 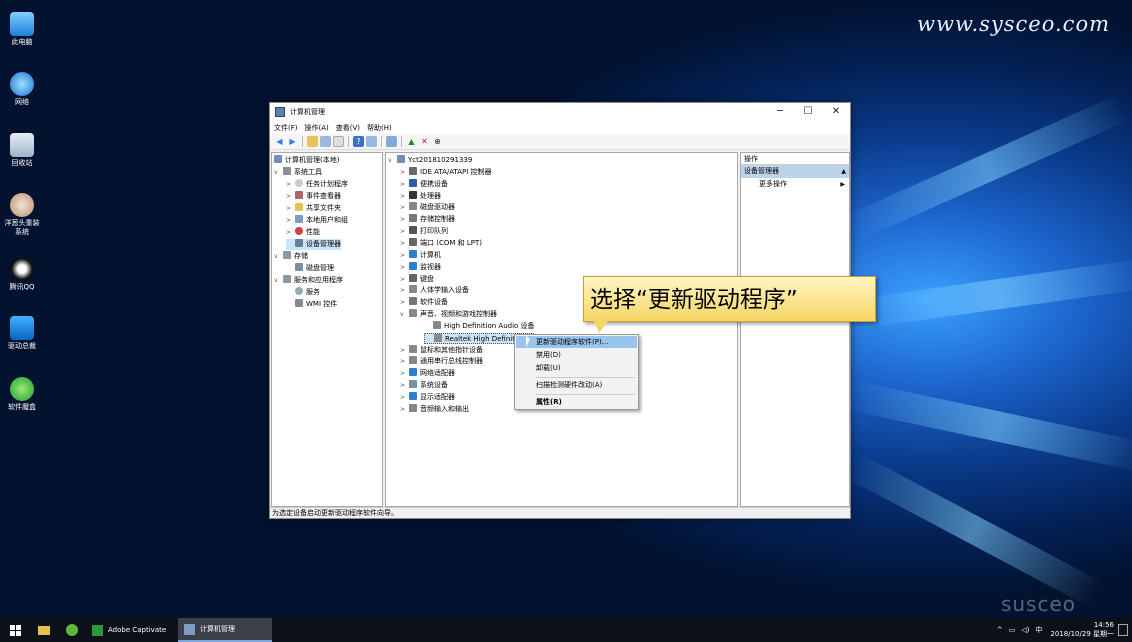 I want to click on device-item: > IDE ATA/ATAPI 控制器, so click(x=446, y=172).